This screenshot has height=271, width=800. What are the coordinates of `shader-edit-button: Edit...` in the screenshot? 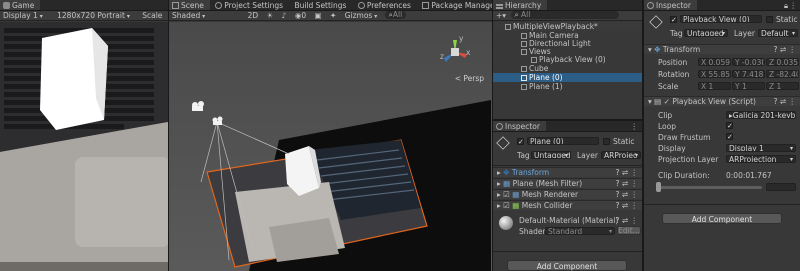 It's located at (629, 230).